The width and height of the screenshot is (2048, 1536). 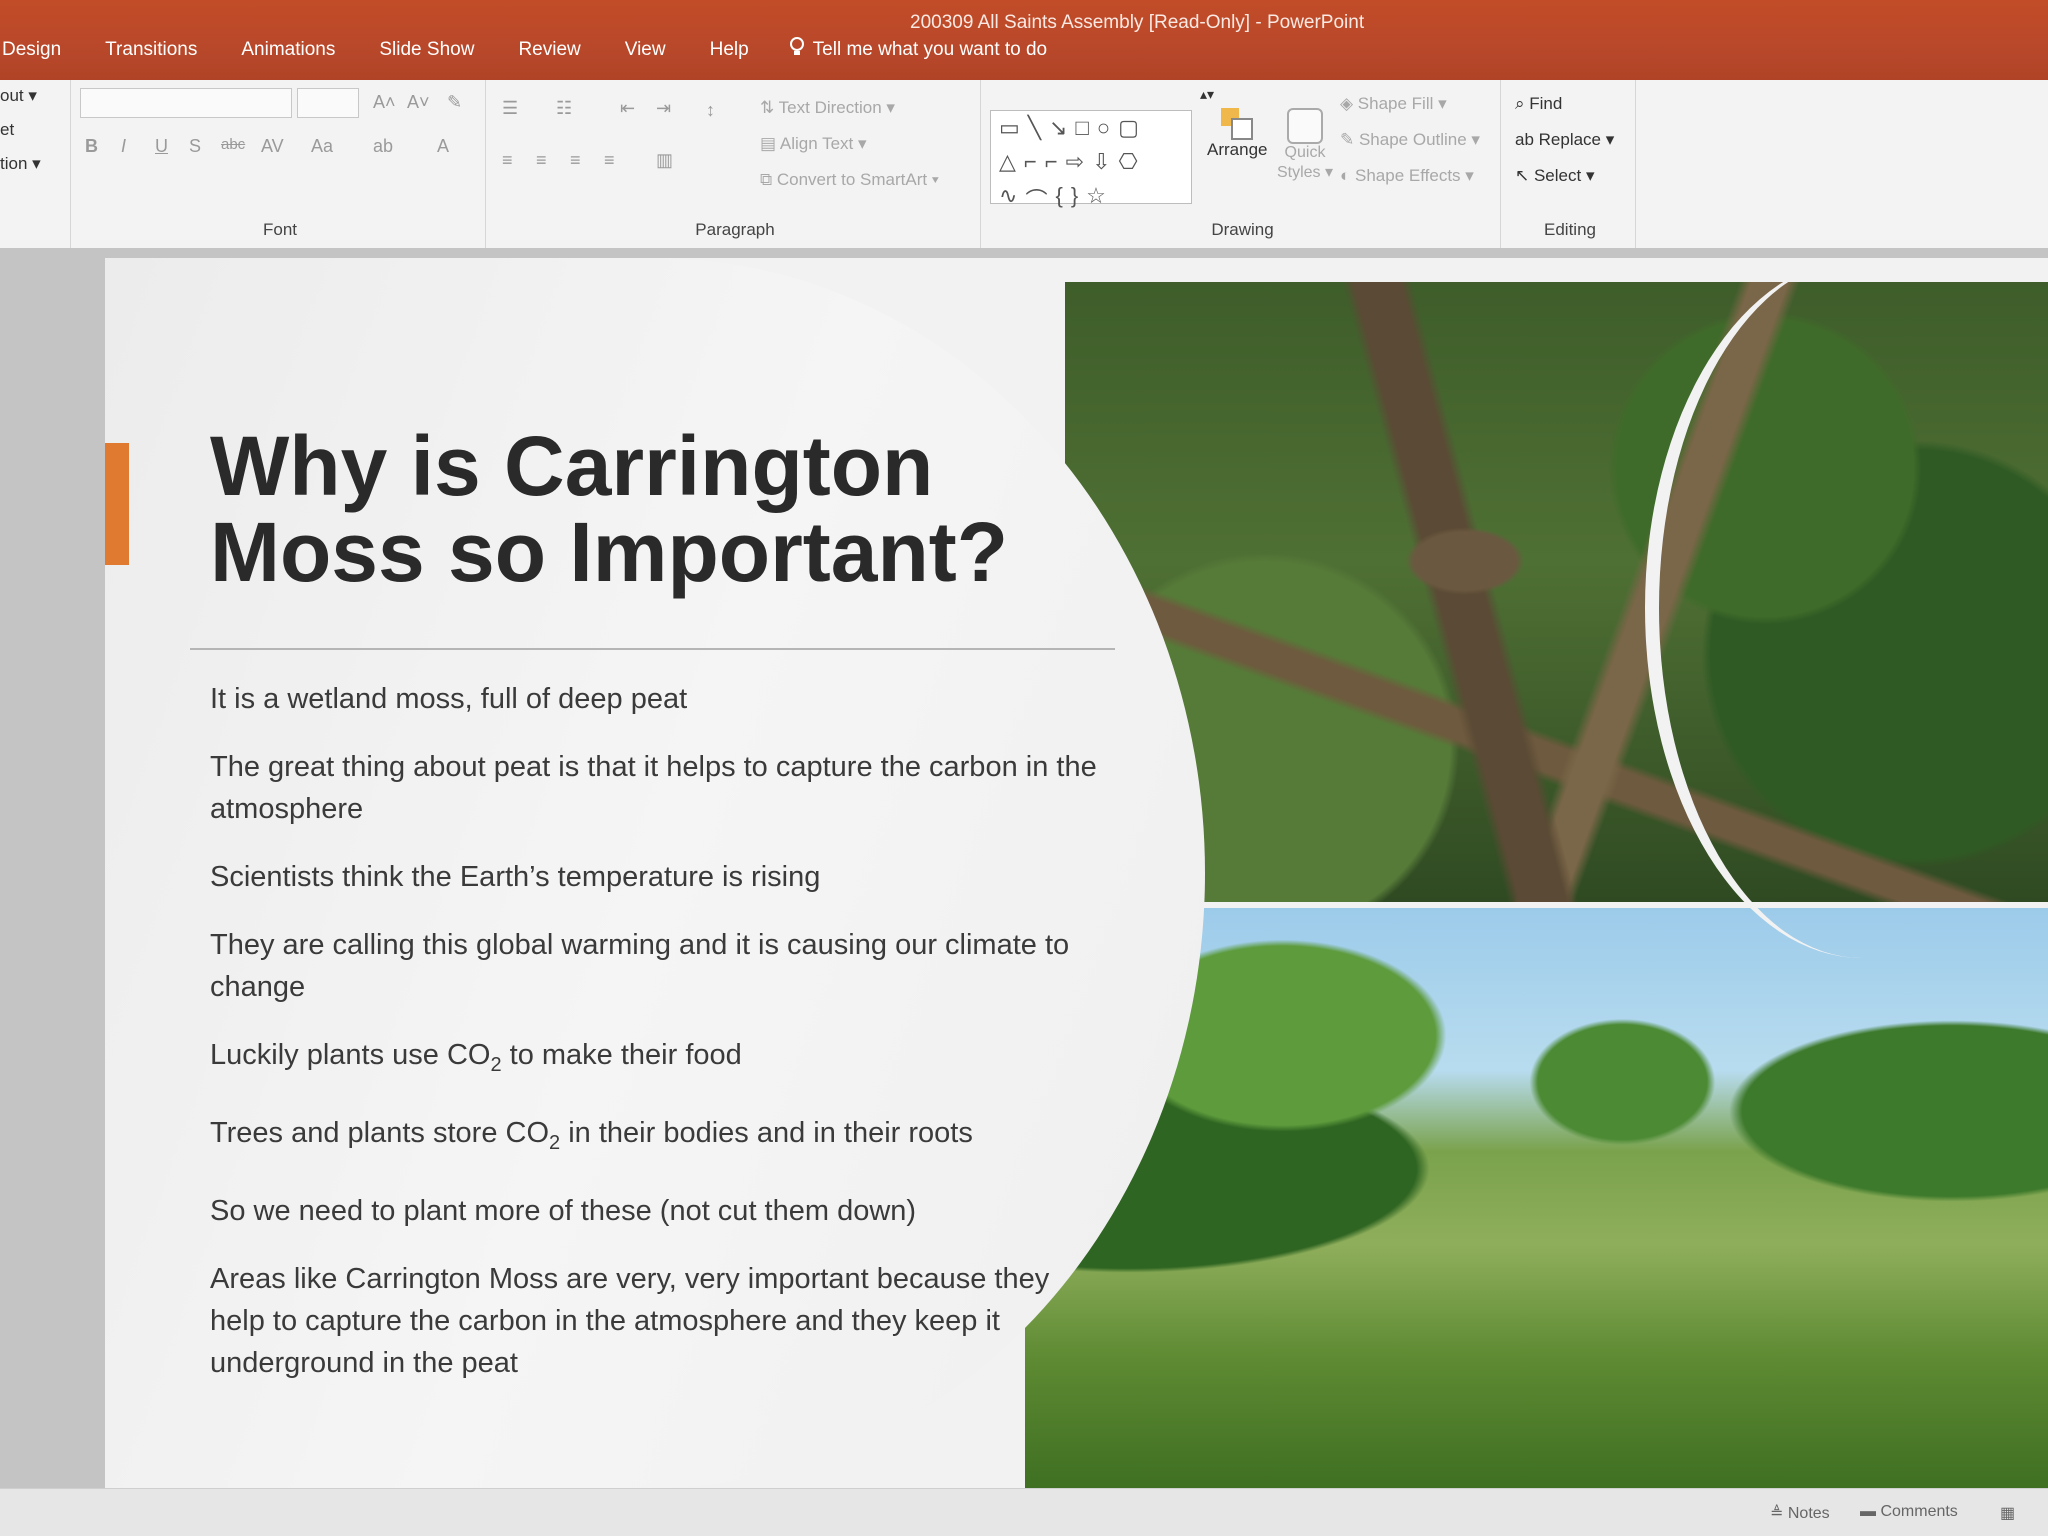 I want to click on bullets-icon: ☰, so click(x=510, y=108).